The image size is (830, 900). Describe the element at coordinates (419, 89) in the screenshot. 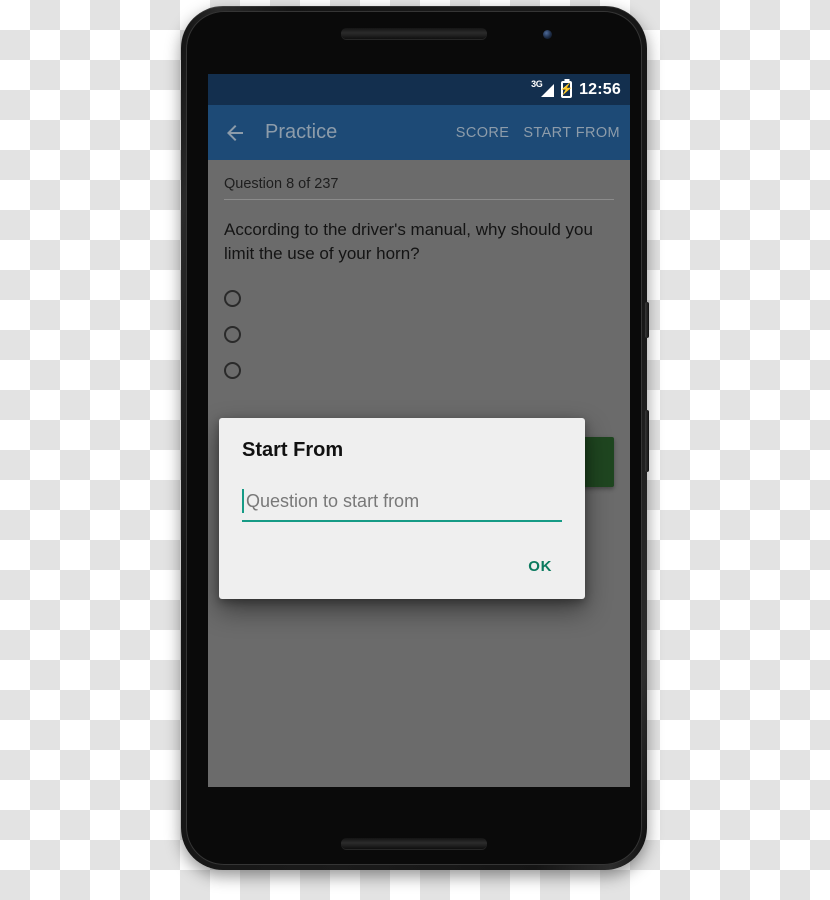

I see `status-bar: 3G ⚡ 12:56` at that location.